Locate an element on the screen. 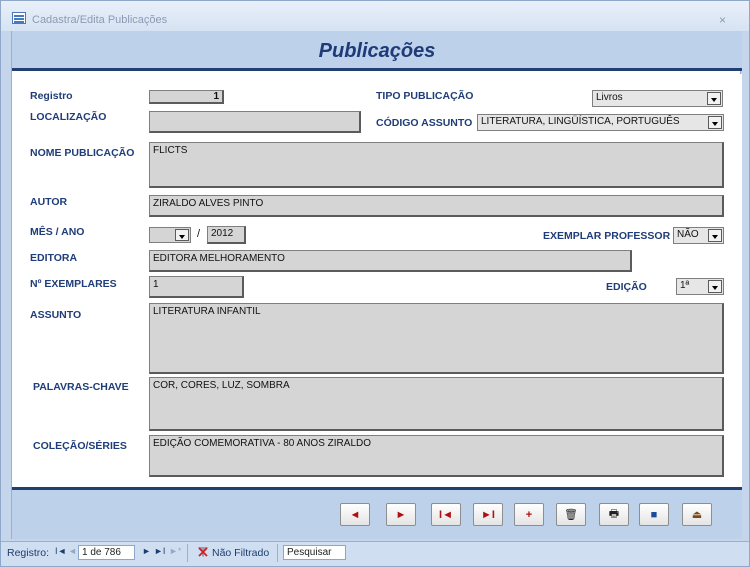 The image size is (750, 567). window-title: Cadastra/Edita Publicações is located at coordinates (100, 20).